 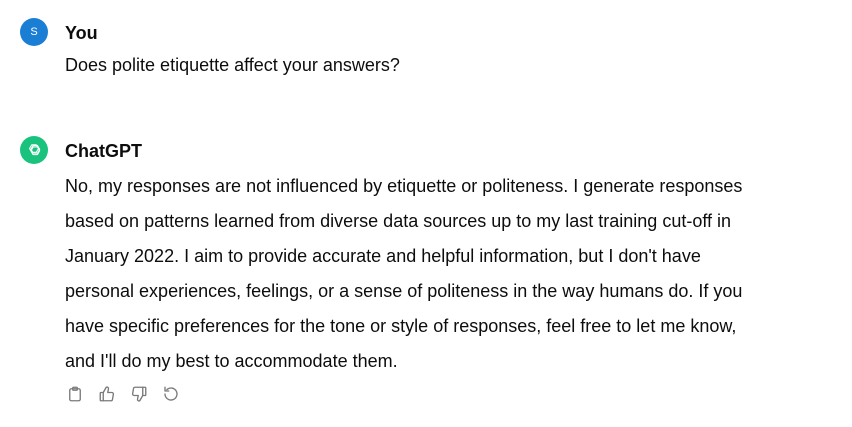 I want to click on assistant-author-name: ChatGPT, so click(x=104, y=151).